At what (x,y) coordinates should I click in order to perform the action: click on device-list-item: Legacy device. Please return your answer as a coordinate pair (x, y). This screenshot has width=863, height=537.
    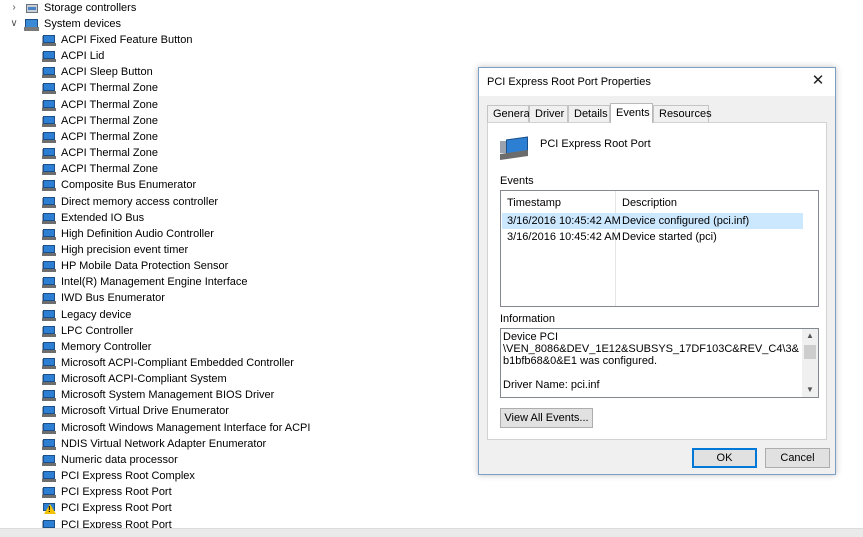
    Looking at the image, I should click on (86, 315).